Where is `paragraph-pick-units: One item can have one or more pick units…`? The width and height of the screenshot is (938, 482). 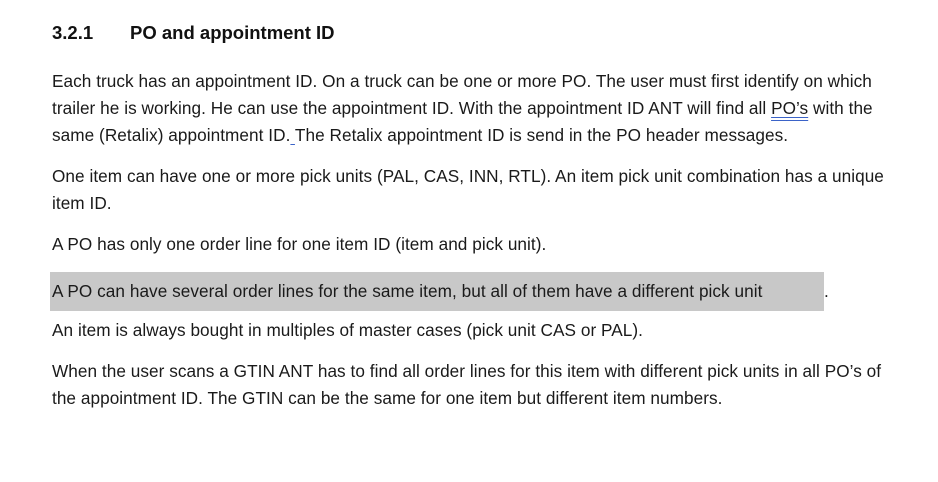
paragraph-pick-units: One item can have one or more pick units… is located at coordinates (468, 189).